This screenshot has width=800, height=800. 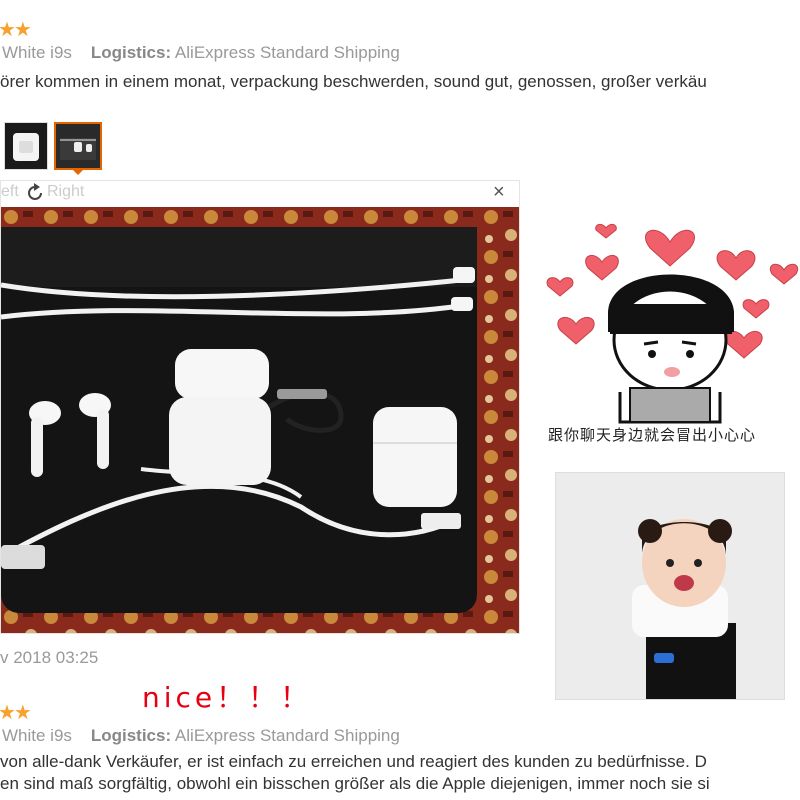 What do you see at coordinates (10, 192) in the screenshot?
I see `rotate-left-button: eft` at bounding box center [10, 192].